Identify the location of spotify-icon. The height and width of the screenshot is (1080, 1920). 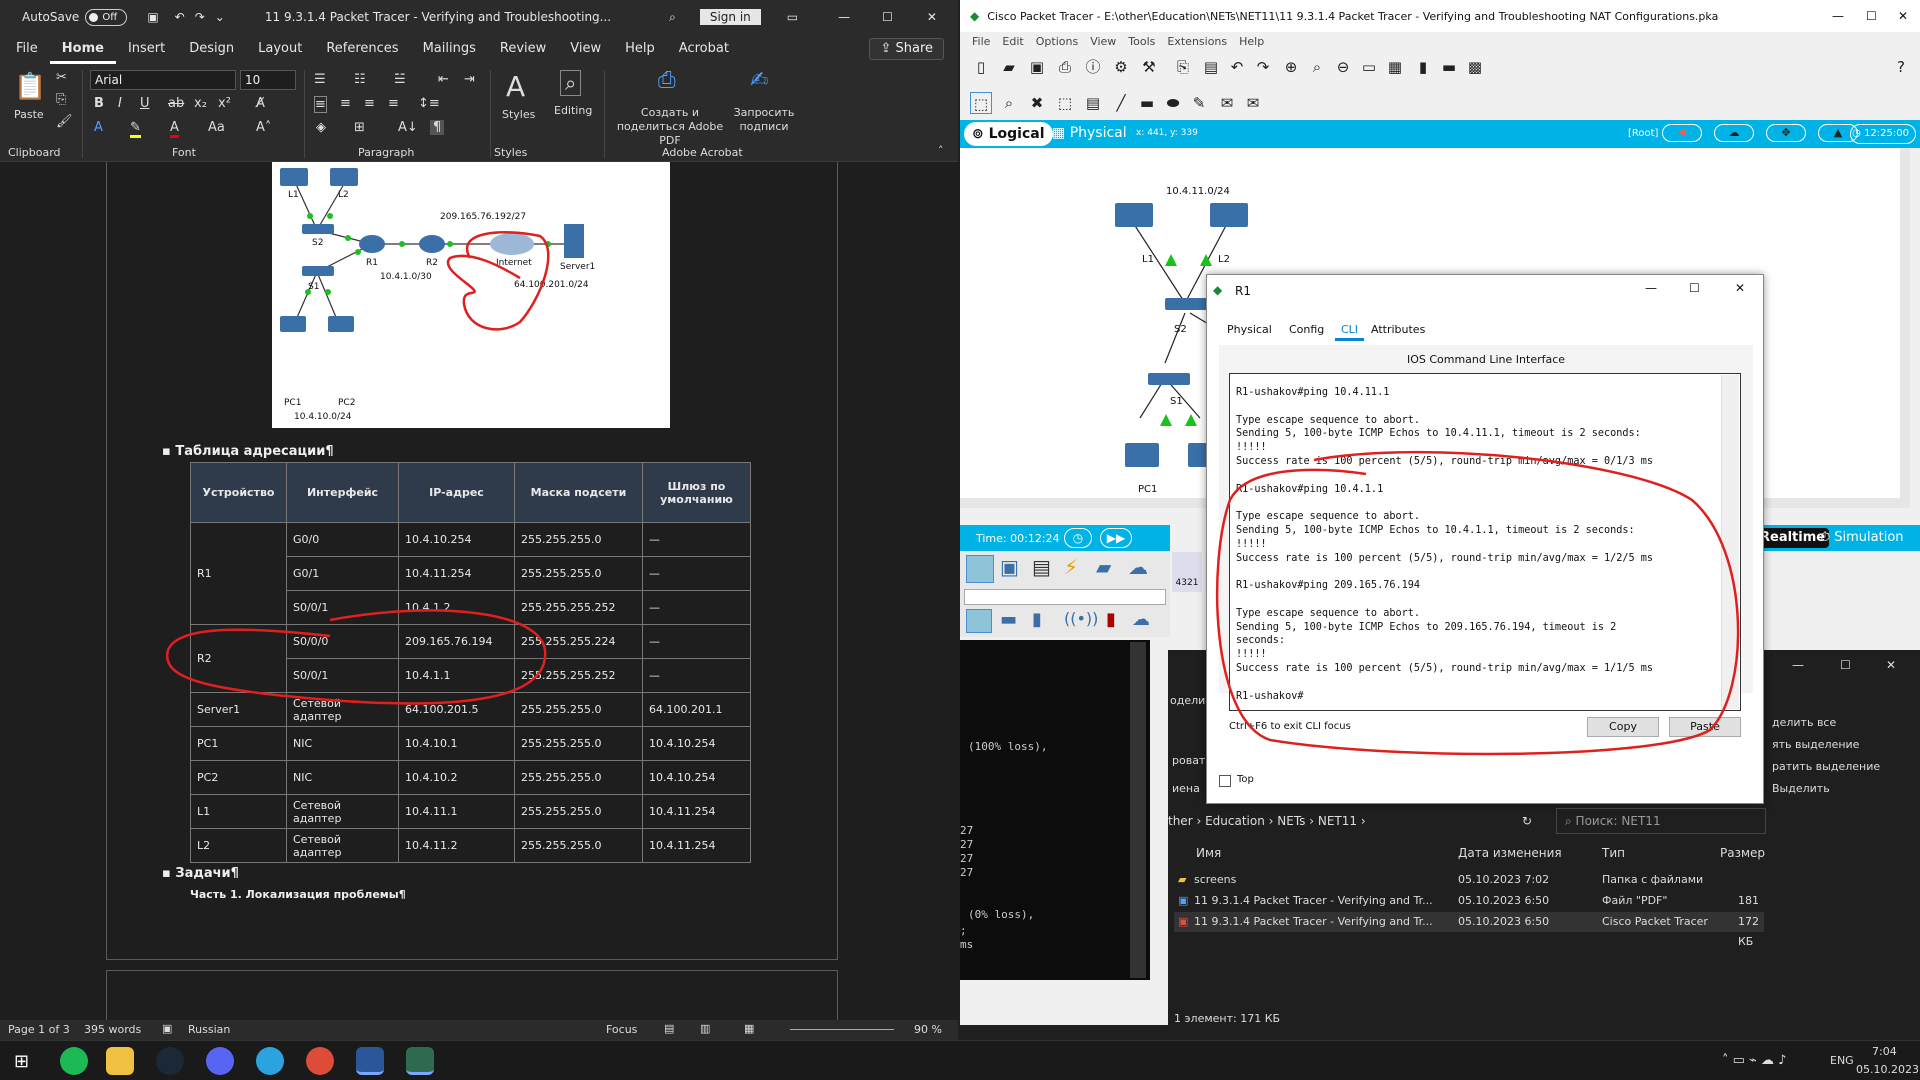
(74, 1061).